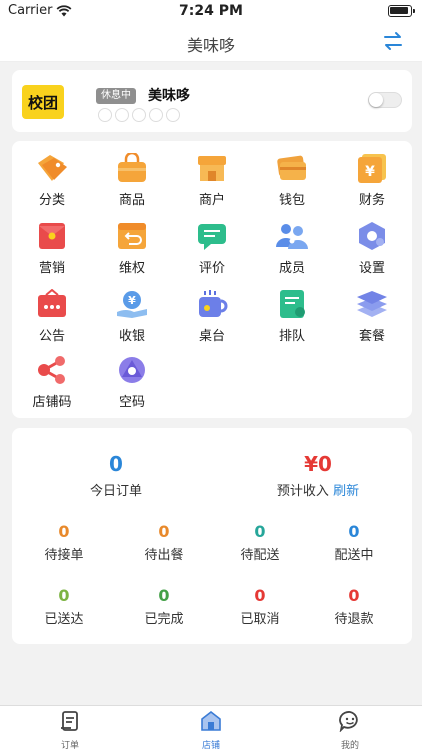 The width and height of the screenshot is (422, 750). What do you see at coordinates (115, 491) in the screenshot?
I see `today-orders-label: 今日订单` at bounding box center [115, 491].